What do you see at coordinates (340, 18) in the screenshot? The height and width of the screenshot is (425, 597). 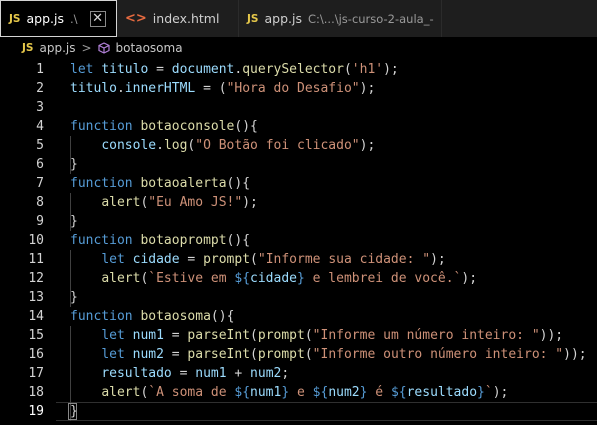 I see `tab-app-js-other: JS app.js C:\...\js-curso-2-aula_-` at bounding box center [340, 18].